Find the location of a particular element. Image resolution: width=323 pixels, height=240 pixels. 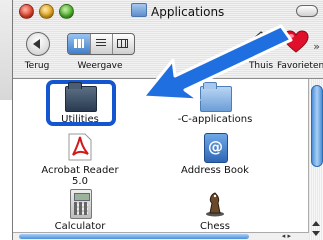

column-view-icon is located at coordinates (122, 43).